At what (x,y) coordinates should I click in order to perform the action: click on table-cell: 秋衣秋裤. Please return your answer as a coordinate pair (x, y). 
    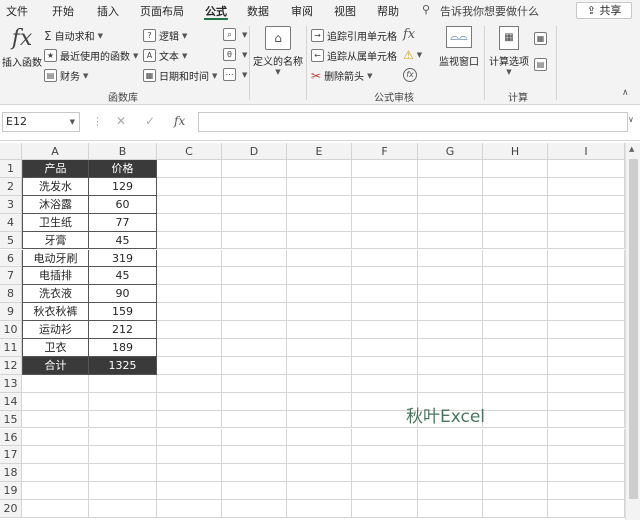
    Looking at the image, I should click on (55, 312).